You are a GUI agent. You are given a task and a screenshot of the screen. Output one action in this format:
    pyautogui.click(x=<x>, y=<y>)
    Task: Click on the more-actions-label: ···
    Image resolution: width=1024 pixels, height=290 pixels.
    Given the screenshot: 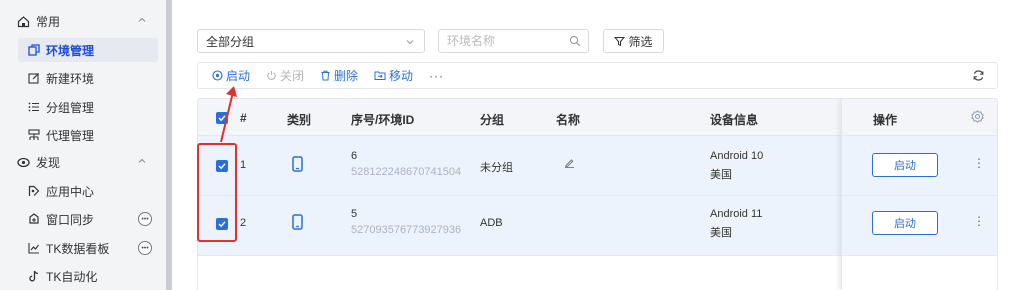 What is the action you would take?
    pyautogui.click(x=437, y=75)
    